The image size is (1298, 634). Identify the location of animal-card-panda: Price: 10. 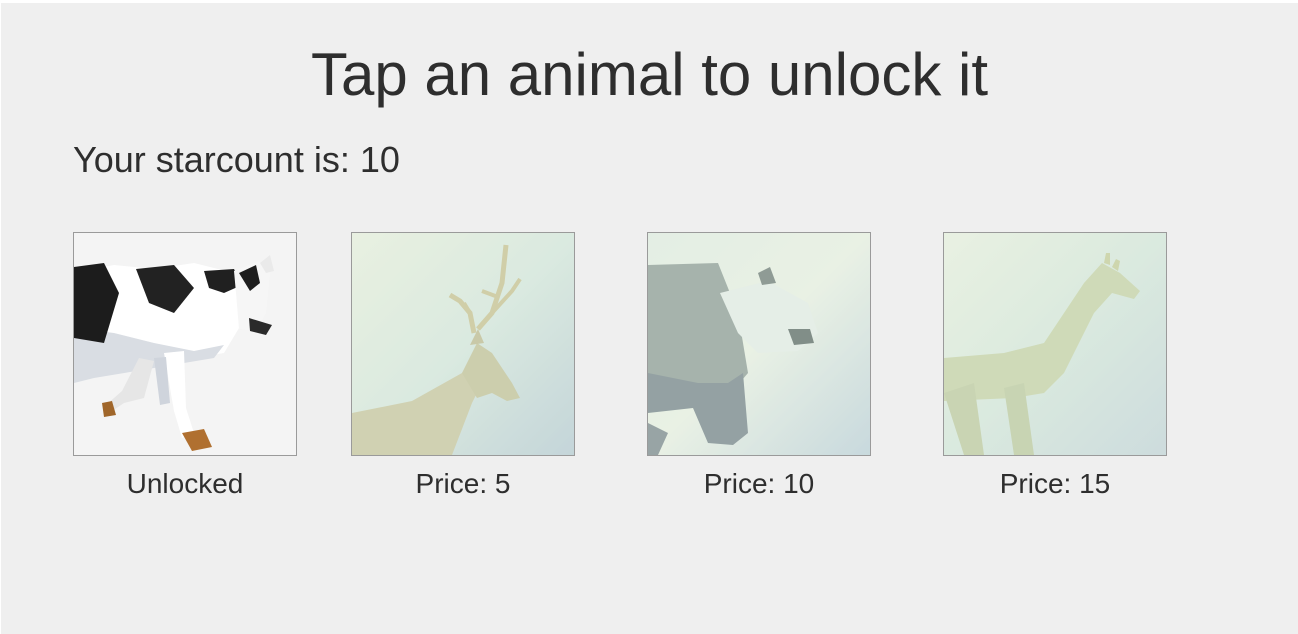
(759, 366).